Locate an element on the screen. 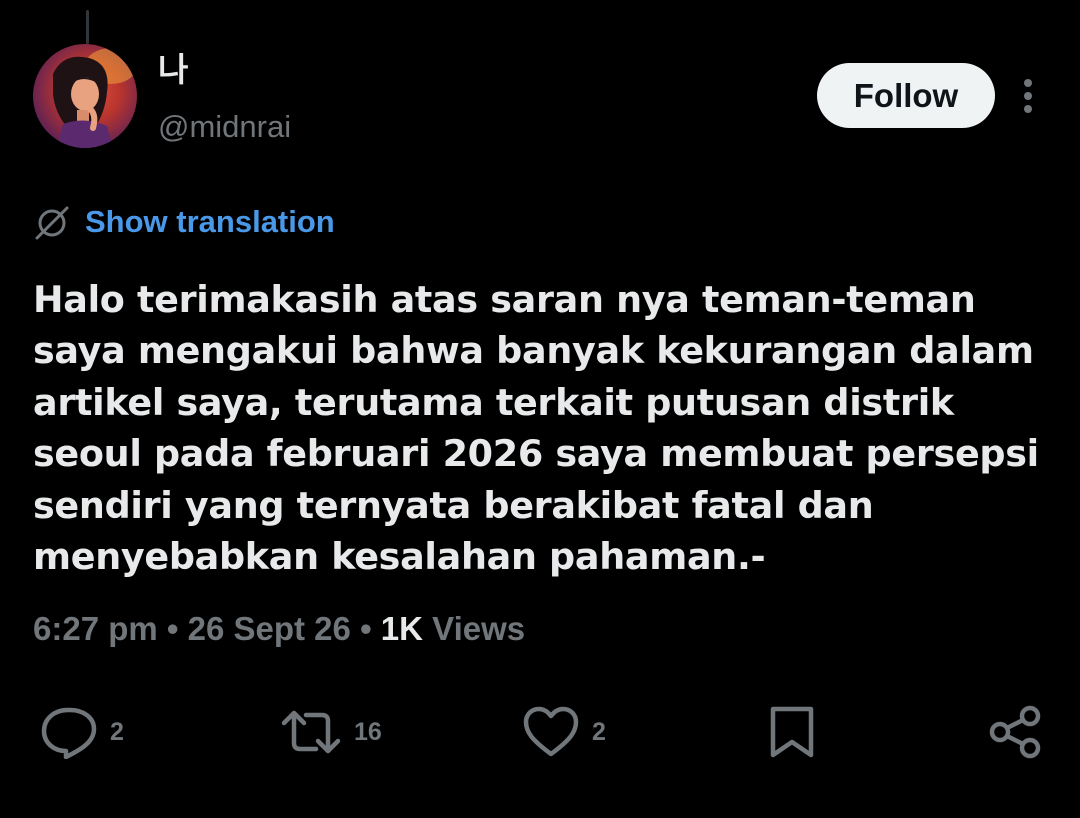  retweet-count: 16 is located at coordinates (368, 731).